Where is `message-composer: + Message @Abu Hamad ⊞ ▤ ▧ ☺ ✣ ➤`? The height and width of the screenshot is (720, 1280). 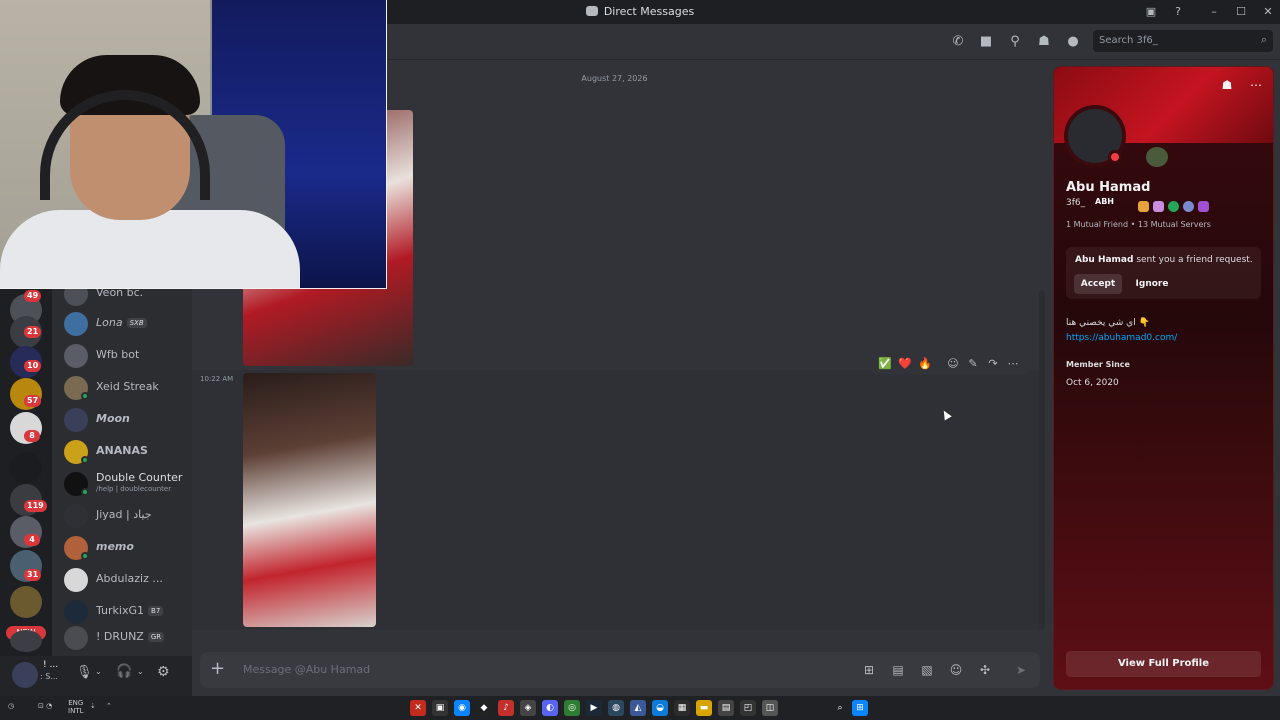 message-composer: + Message @Abu Hamad ⊞ ▤ ▧ ☺ ✣ ➤ is located at coordinates (620, 670).